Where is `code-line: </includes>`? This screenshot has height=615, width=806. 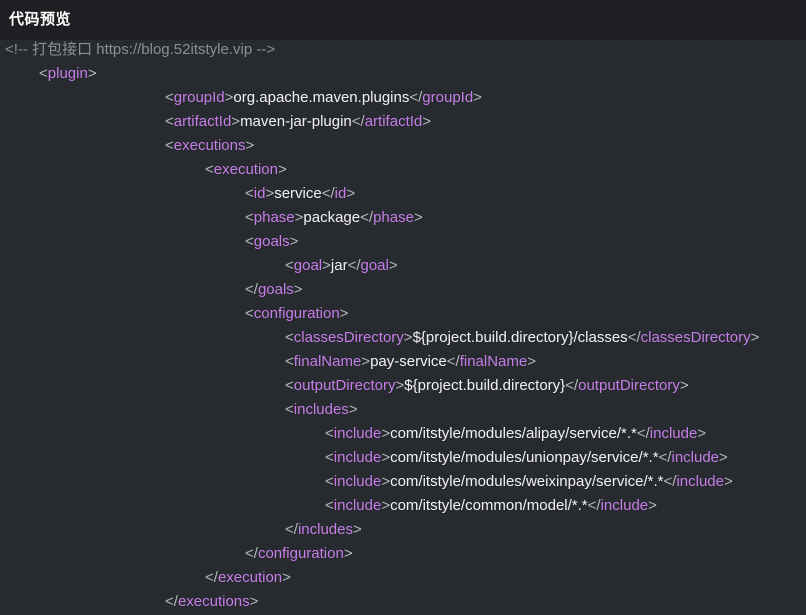
code-line: </includes> is located at coordinates (323, 530).